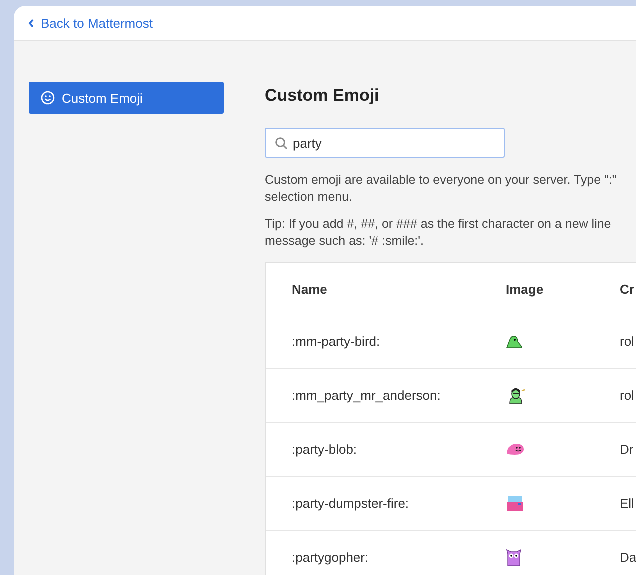 The height and width of the screenshot is (575, 636). I want to click on emoji-name: :mm-party-bird:, so click(336, 341).